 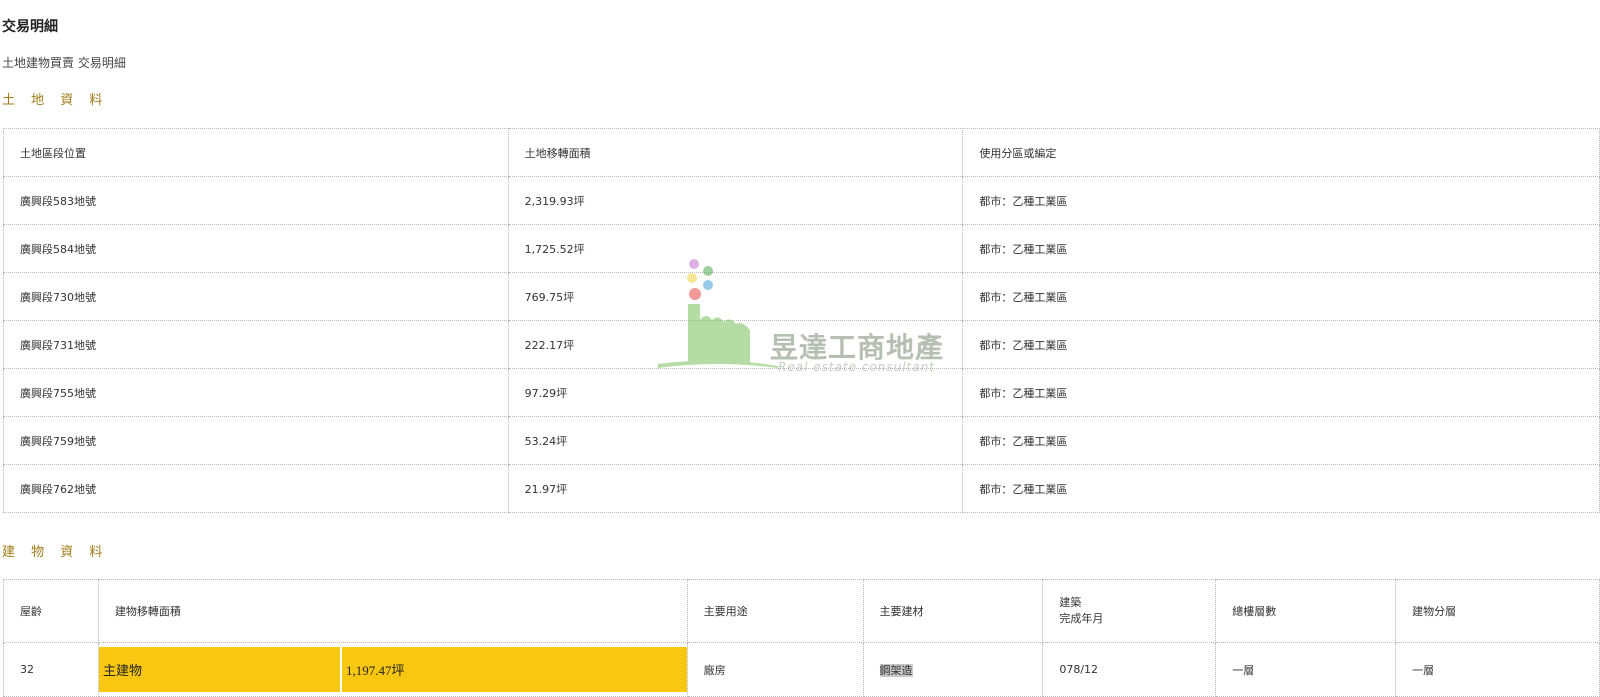 I want to click on land-location: 廣興段755地號, so click(x=256, y=392).